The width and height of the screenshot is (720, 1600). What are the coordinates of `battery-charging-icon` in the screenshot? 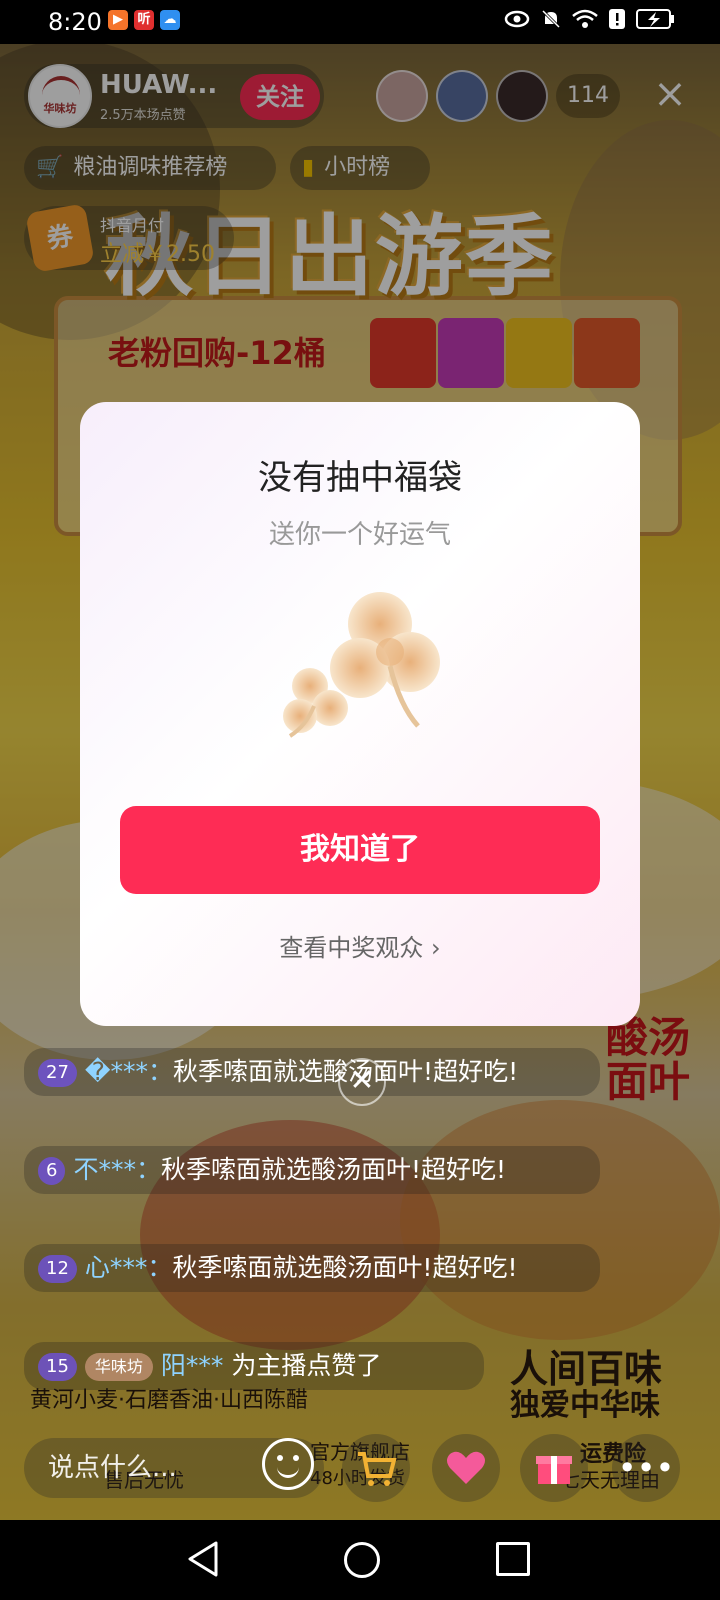 It's located at (656, 21).